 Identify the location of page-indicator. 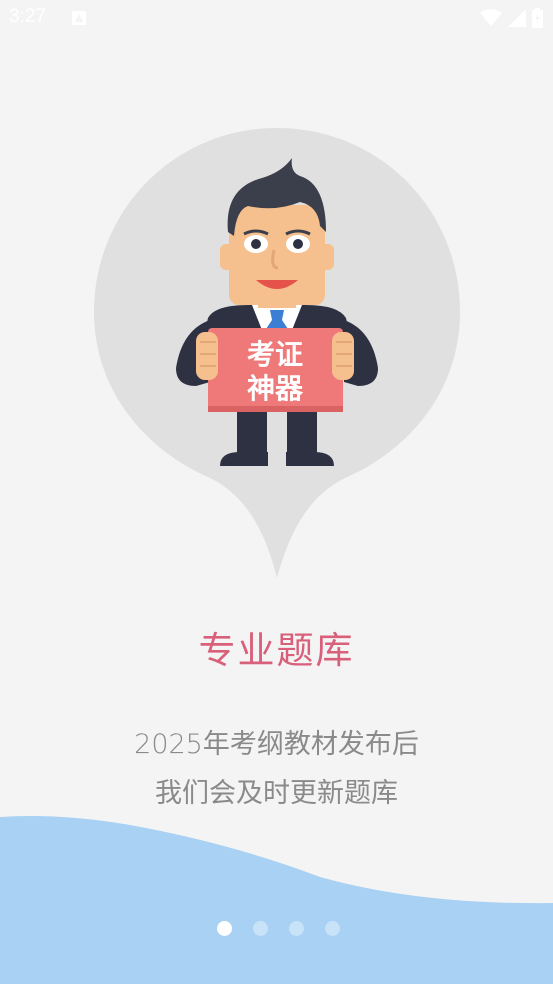
(276, 930).